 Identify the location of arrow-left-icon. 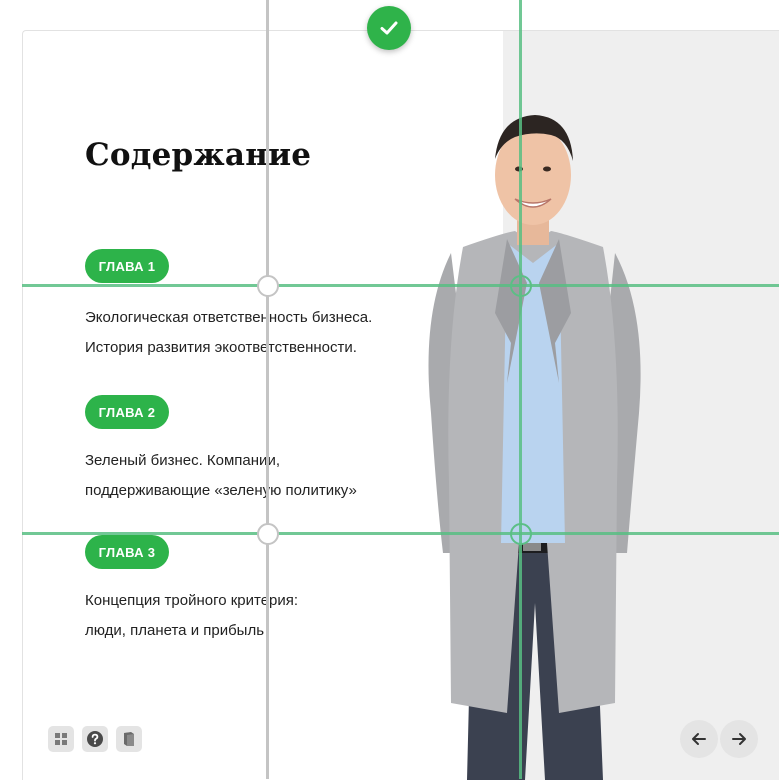
(699, 739).